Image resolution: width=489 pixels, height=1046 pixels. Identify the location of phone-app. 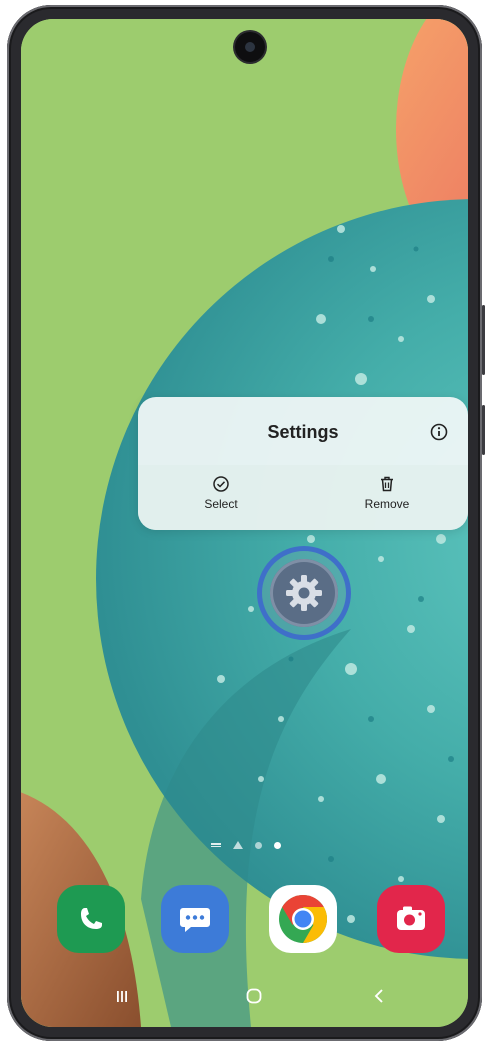
(91, 919).